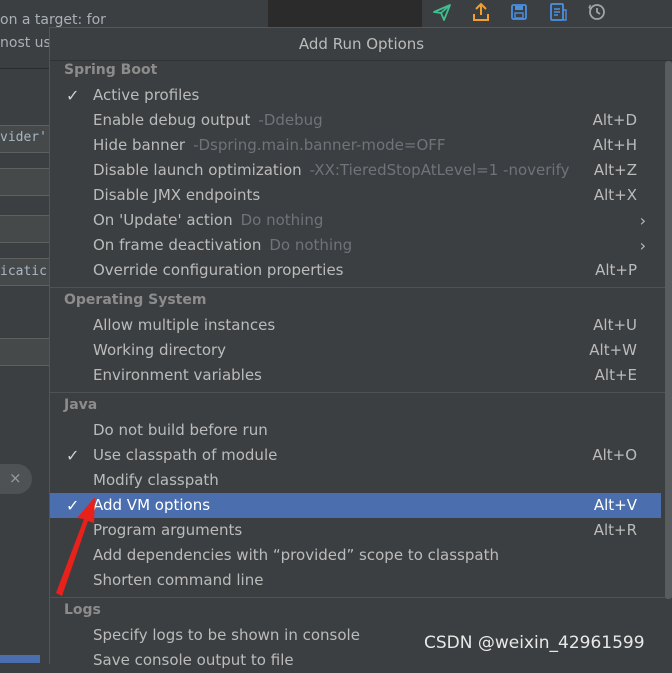  What do you see at coordinates (558, 12) in the screenshot?
I see `document-list-icon` at bounding box center [558, 12].